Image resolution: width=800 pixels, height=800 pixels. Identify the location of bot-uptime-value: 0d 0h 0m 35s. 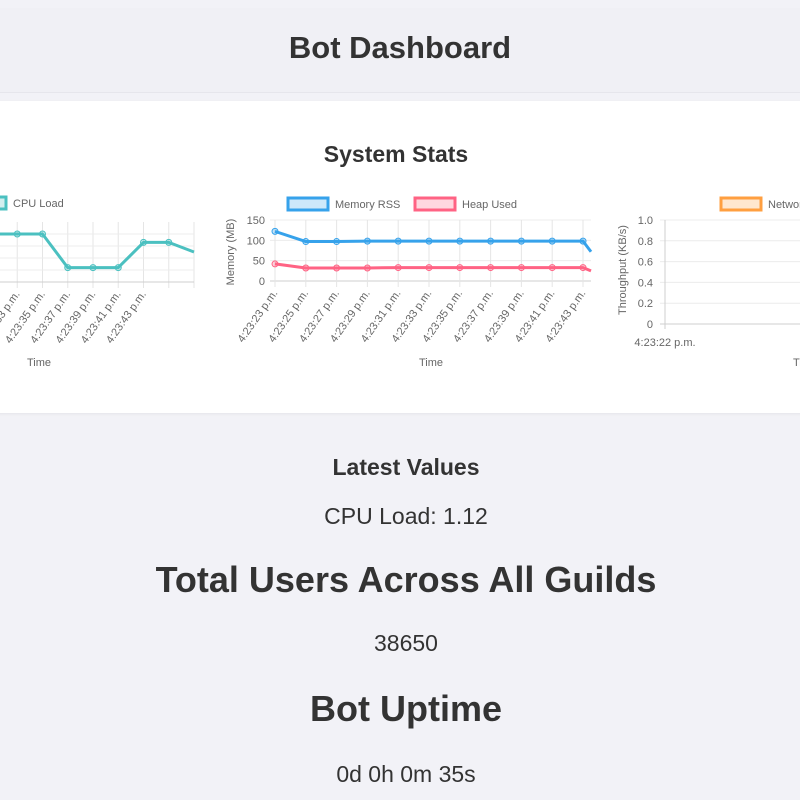
(406, 774).